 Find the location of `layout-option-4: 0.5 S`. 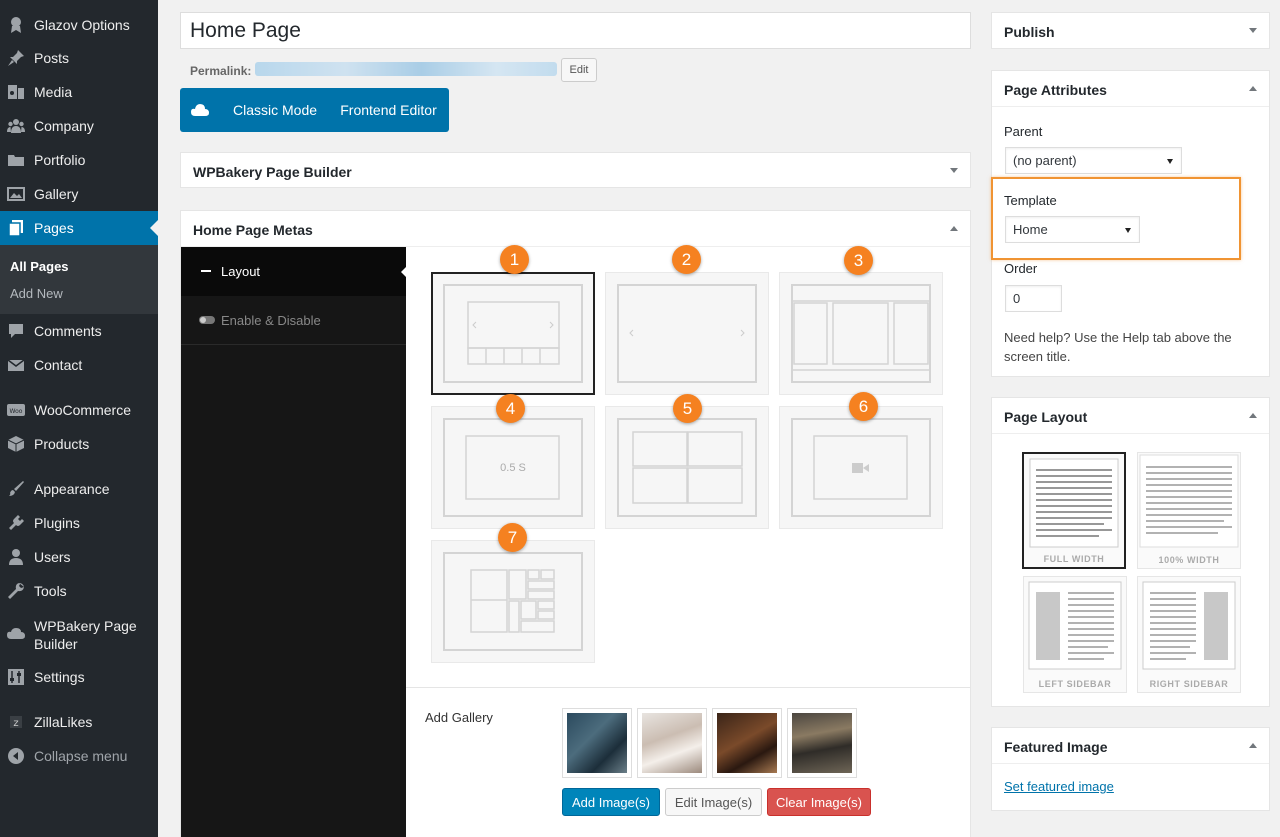

layout-option-4: 0.5 S is located at coordinates (513, 467).